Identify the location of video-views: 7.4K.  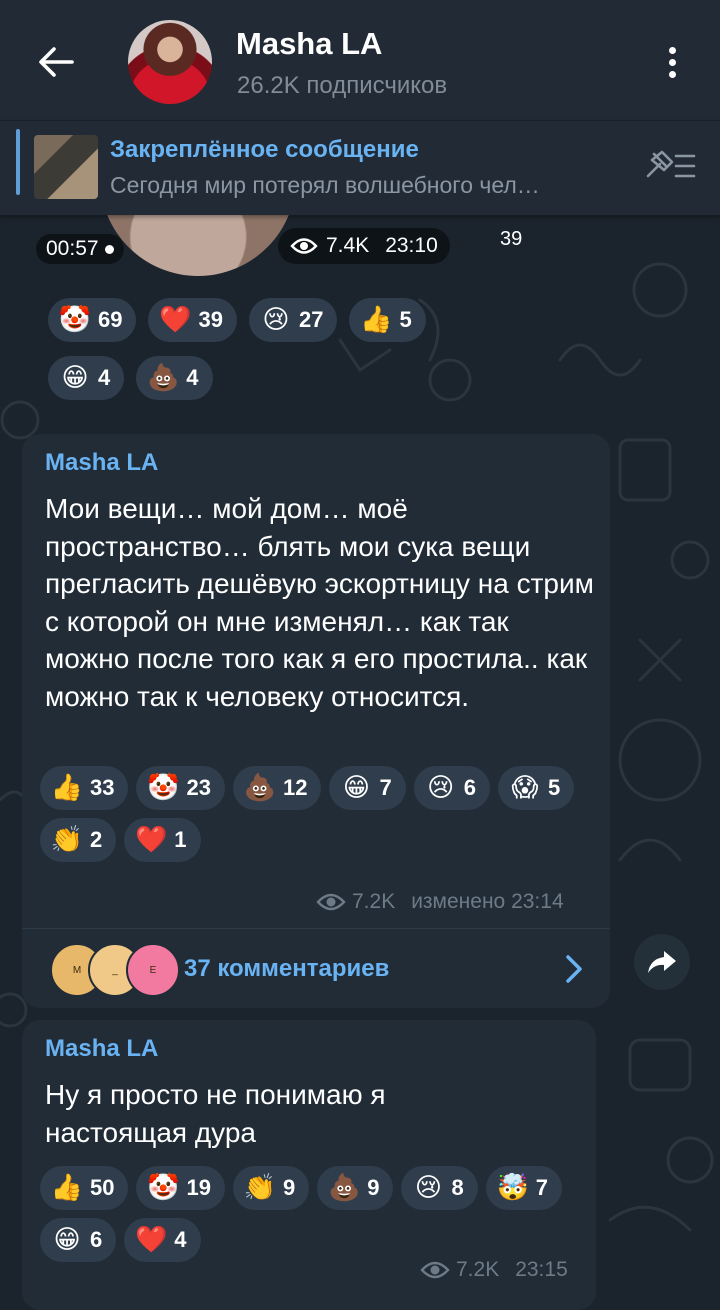
(348, 245).